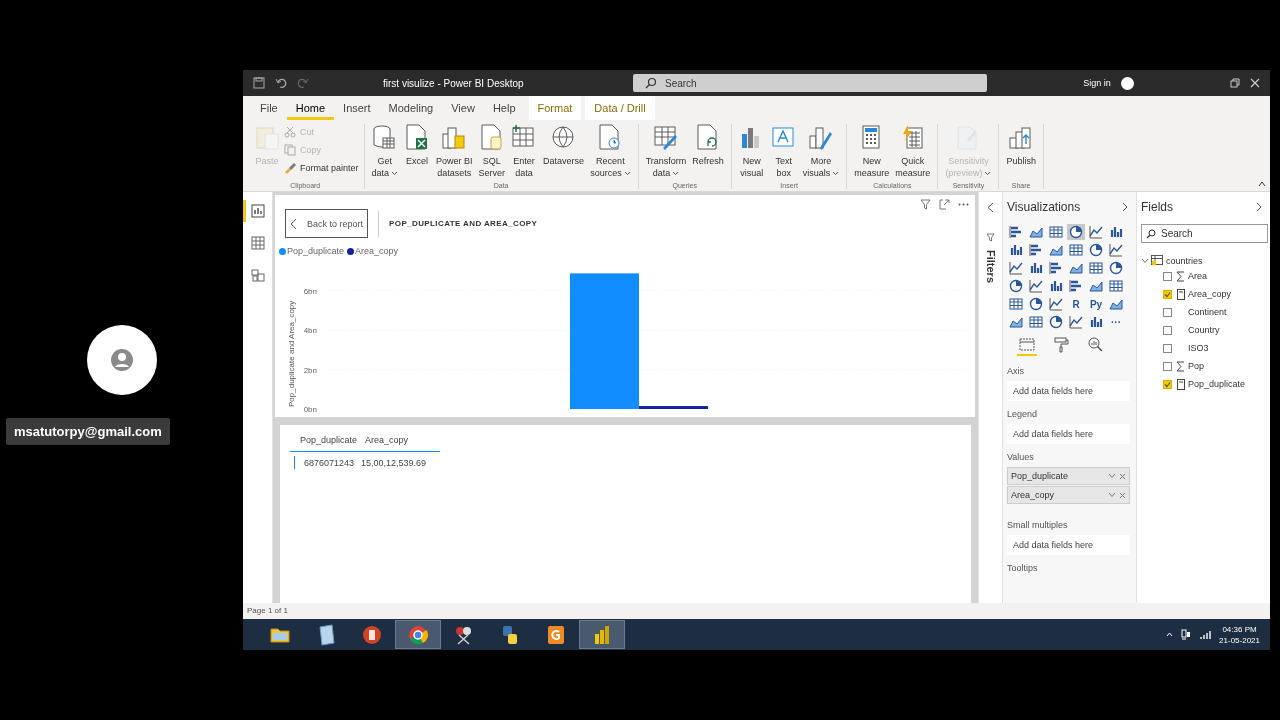 The width and height of the screenshot is (1280, 720). I want to click on restore-icon, so click(1235, 83).